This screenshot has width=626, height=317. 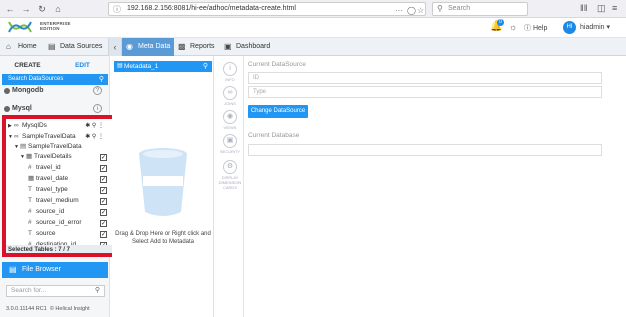 I want to click on tab-data-sources: ▤ Data Sources, so click(x=75, y=47).